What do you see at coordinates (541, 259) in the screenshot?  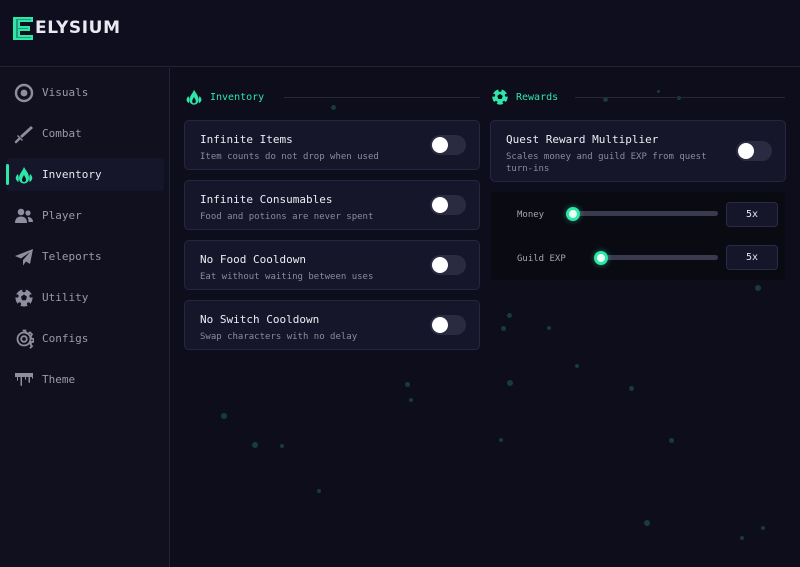 I see `guild-exp-slider-label: Guild EXP` at bounding box center [541, 259].